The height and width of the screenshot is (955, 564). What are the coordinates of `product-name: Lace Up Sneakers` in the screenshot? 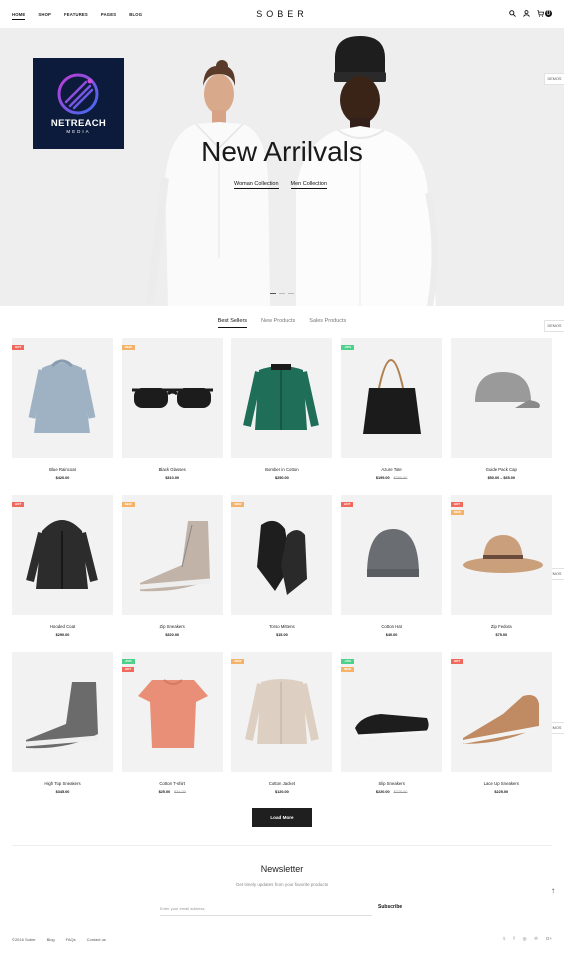 It's located at (501, 783).